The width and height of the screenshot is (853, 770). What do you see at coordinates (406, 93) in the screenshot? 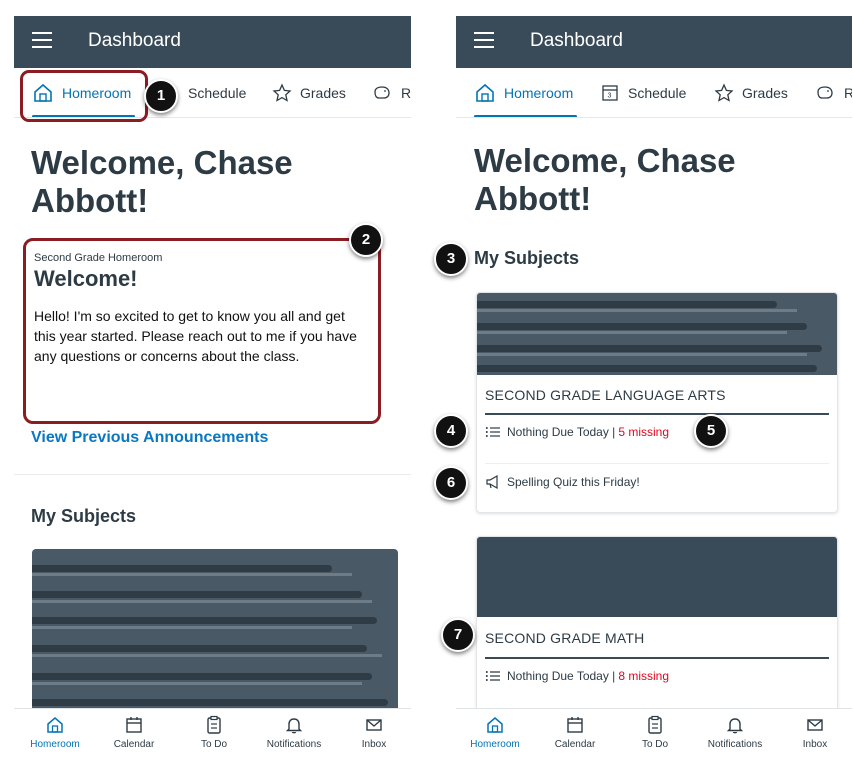
I see `tab-label: R` at bounding box center [406, 93].